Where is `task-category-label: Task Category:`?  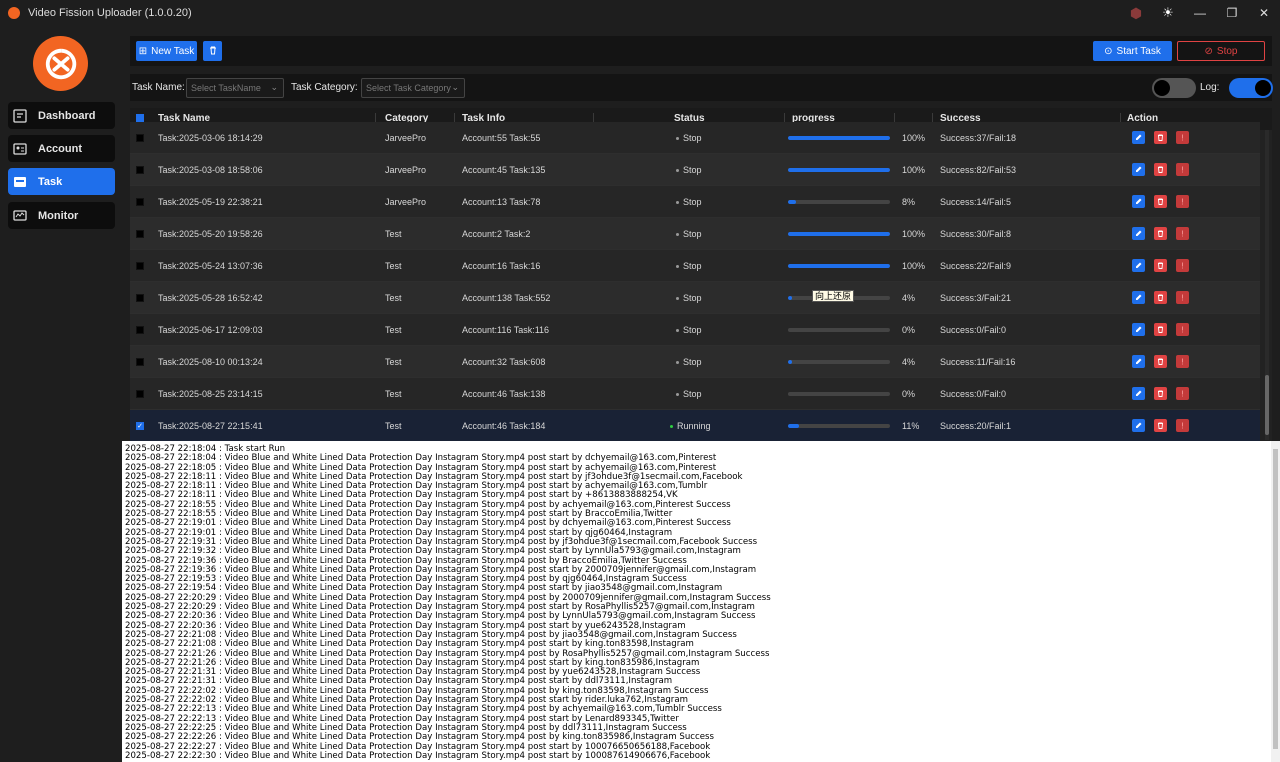
task-category-label: Task Category: is located at coordinates (324, 87).